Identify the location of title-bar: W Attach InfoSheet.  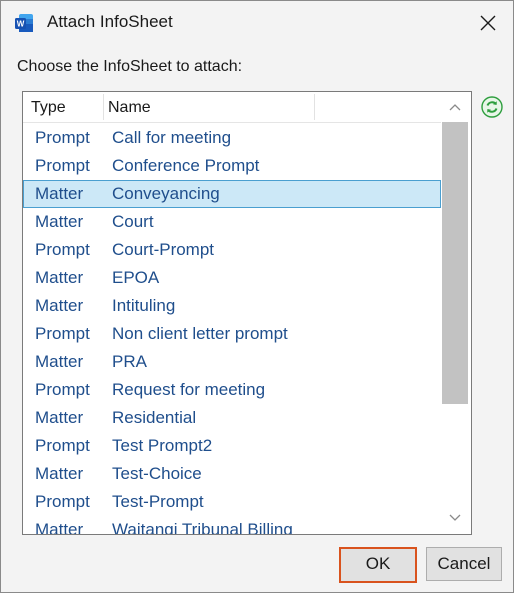
(257, 23).